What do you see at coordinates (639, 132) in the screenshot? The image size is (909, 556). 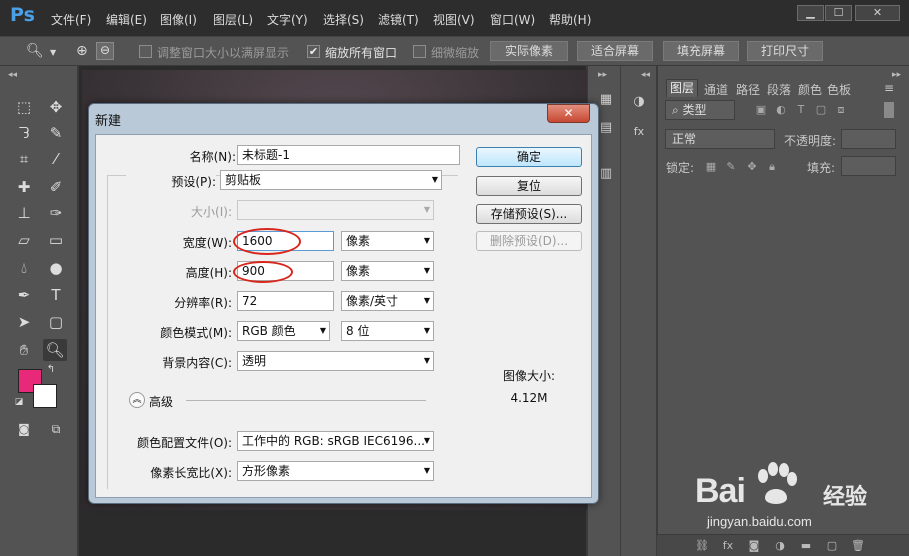 I see `styles-fx-icon: fx` at bounding box center [639, 132].